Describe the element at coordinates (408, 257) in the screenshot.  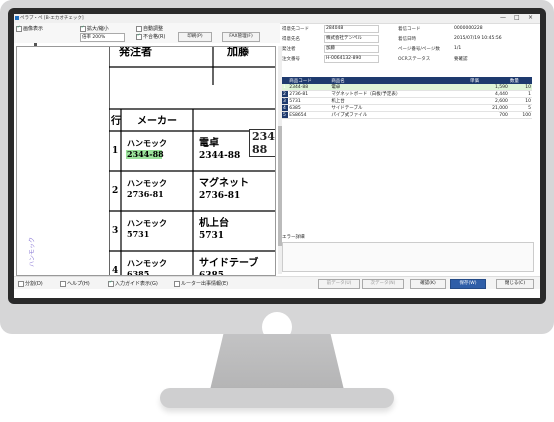
I see `error-detail-box` at that location.